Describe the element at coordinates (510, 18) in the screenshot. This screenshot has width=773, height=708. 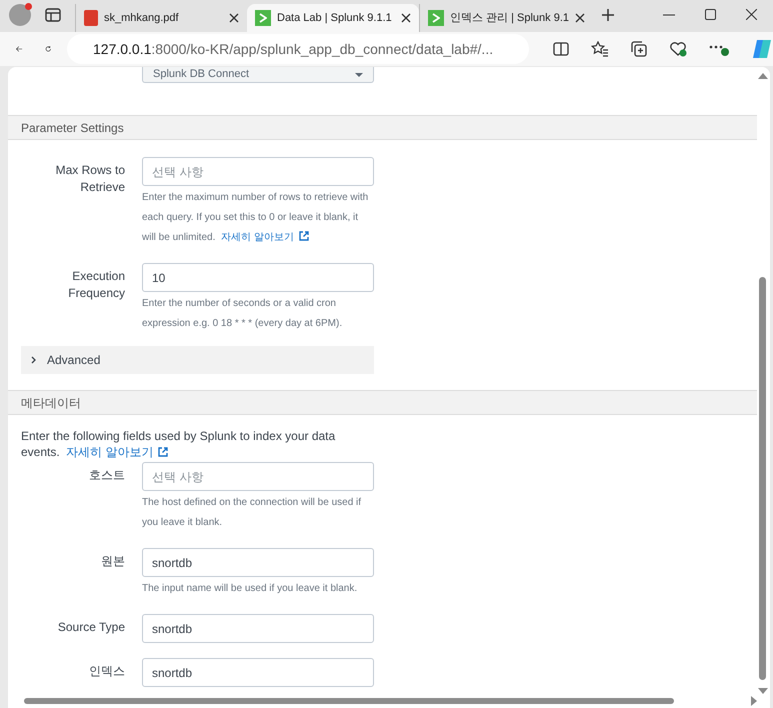
I see `tab-title: 인덱스 관리 | Splunk 9.1` at that location.